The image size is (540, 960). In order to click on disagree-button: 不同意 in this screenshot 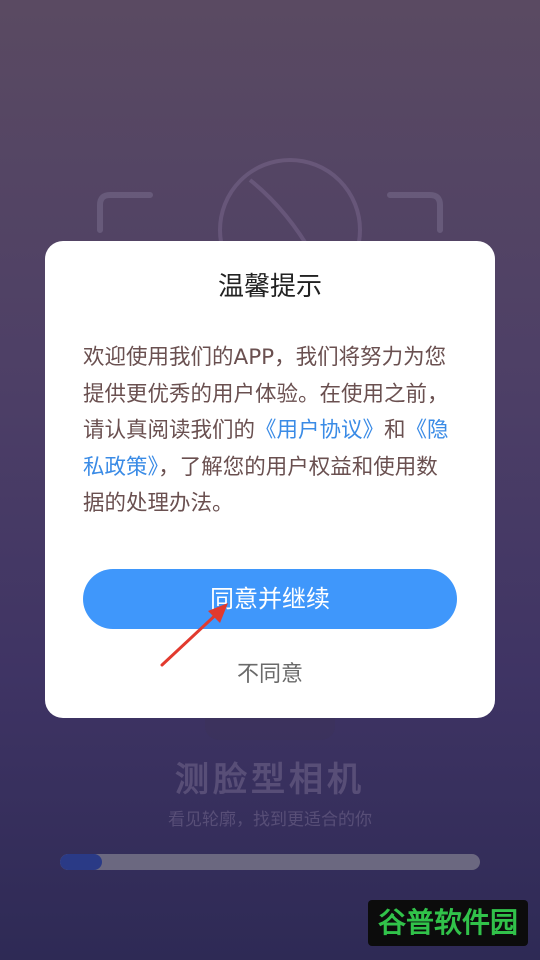, I will do `click(270, 672)`.